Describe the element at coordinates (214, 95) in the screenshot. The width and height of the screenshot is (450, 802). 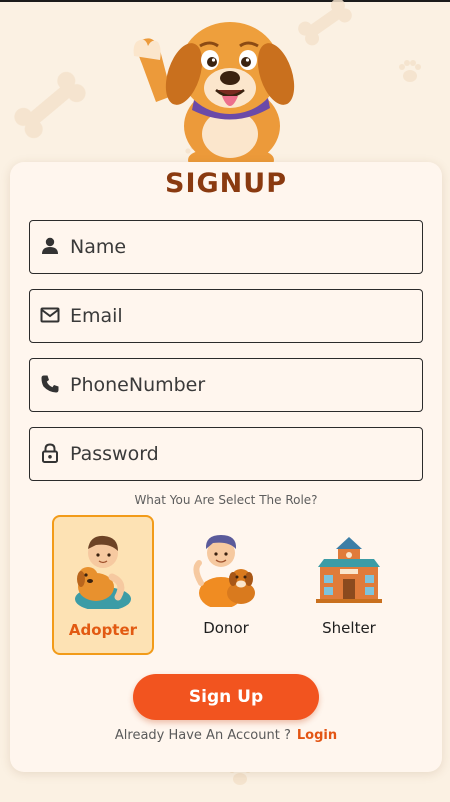
I see `dog-mascot-image` at that location.